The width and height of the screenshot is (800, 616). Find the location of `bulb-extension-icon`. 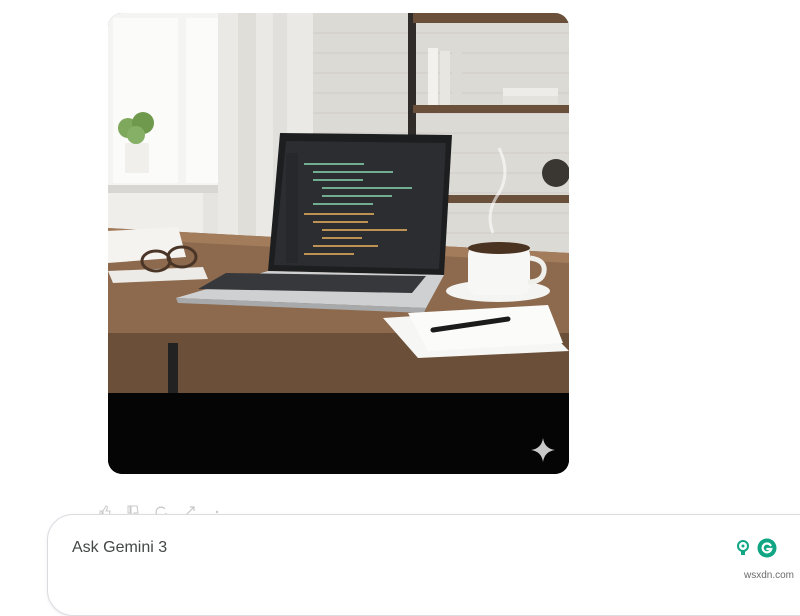

bulb-extension-icon is located at coordinates (743, 548).